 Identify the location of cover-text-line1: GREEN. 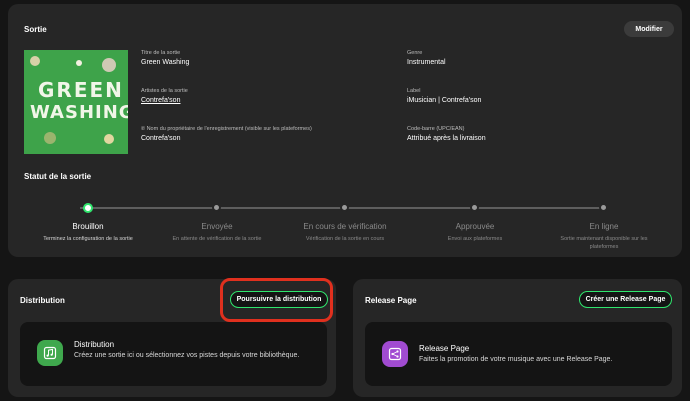
(81, 90).